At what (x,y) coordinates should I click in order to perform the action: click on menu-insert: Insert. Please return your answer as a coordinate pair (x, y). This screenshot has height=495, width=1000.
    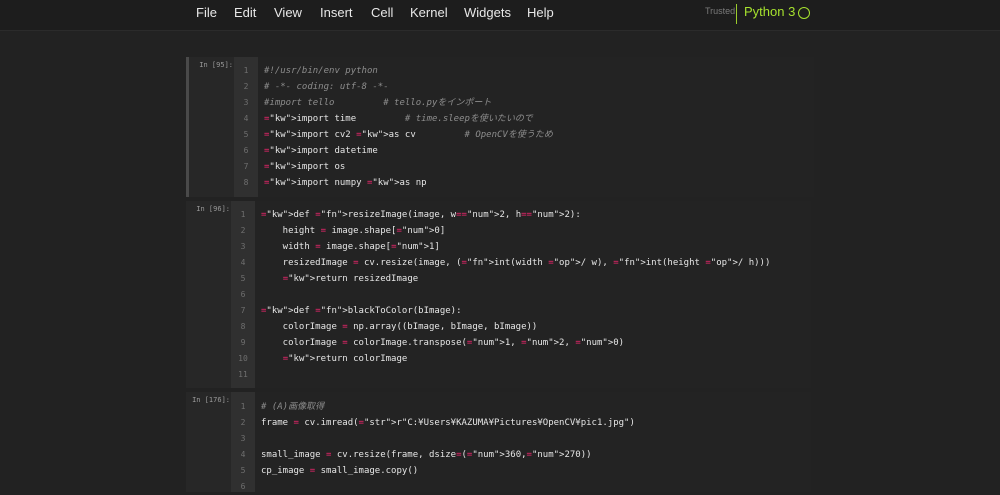
    Looking at the image, I should click on (336, 12).